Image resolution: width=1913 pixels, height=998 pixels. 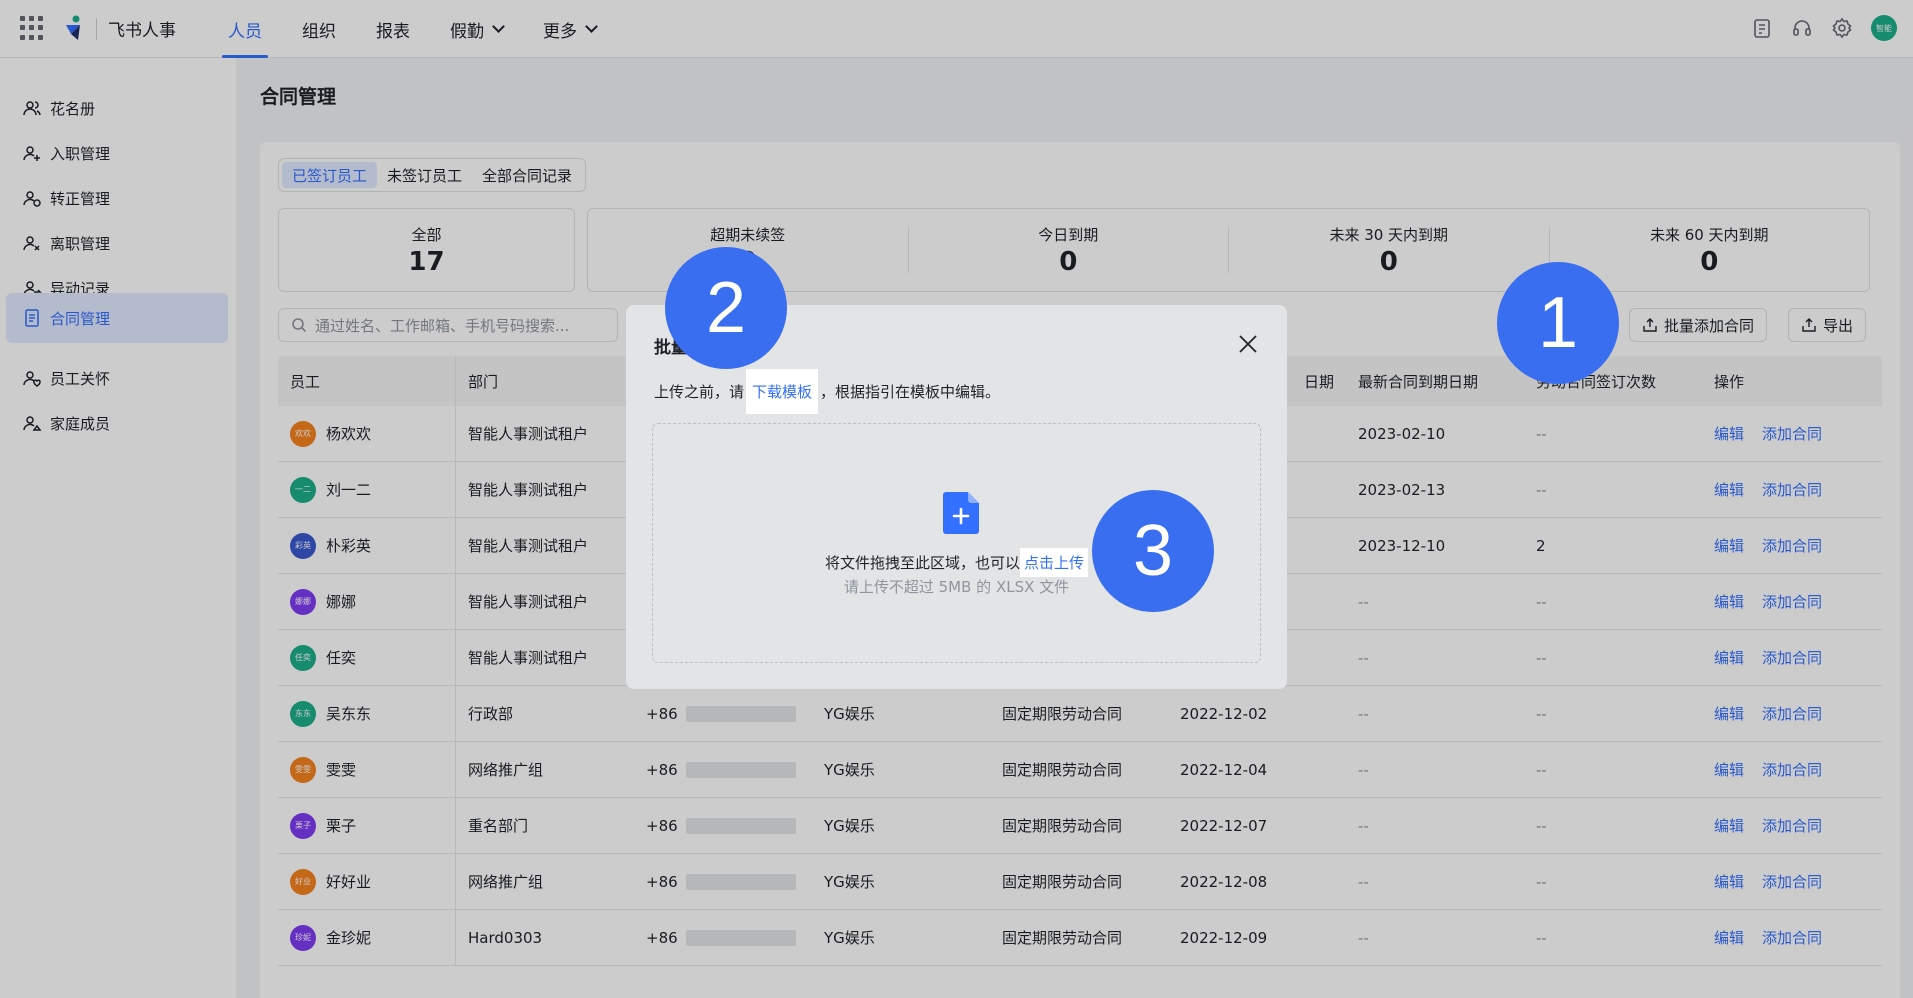 What do you see at coordinates (961, 513) in the screenshot?
I see `file-add-icon` at bounding box center [961, 513].